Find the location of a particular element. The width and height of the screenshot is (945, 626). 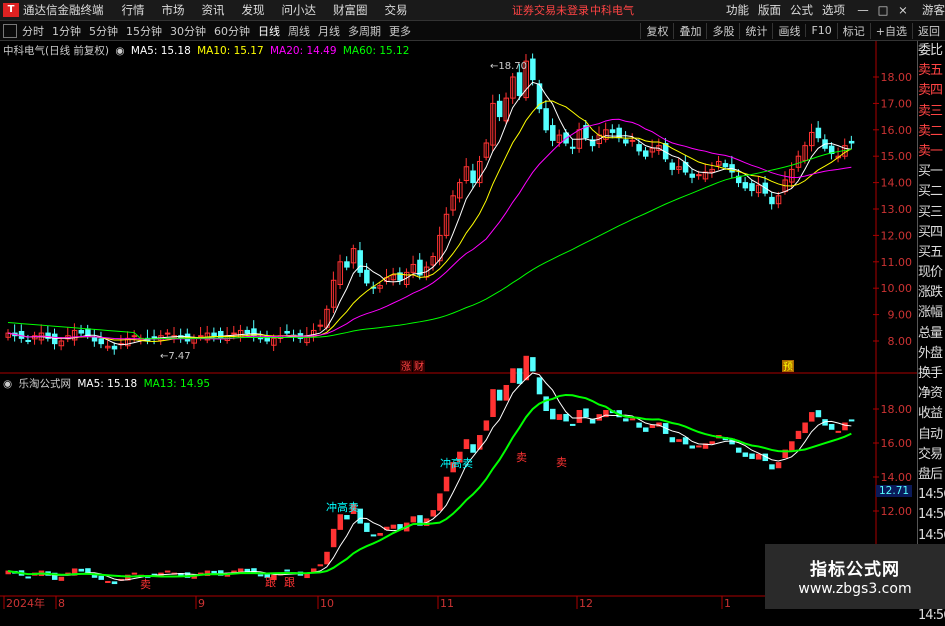

menu-discover: 发现 is located at coordinates (253, 10).